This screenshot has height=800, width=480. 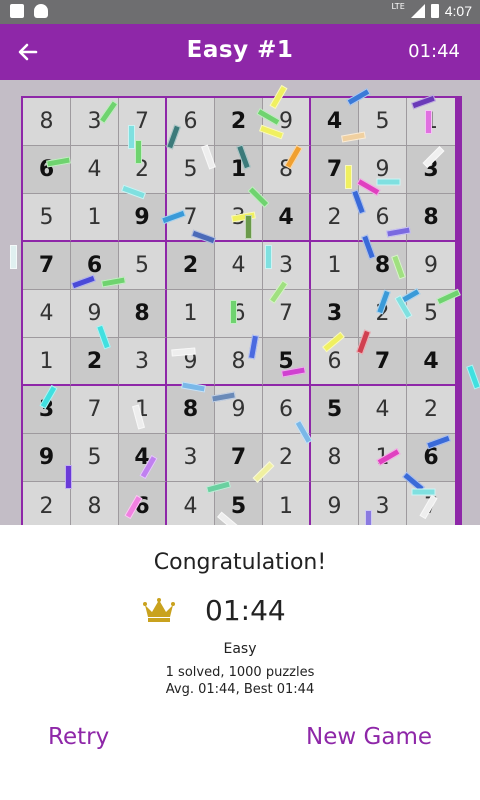 I want to click on sd-card-icon, so click(x=17, y=11).